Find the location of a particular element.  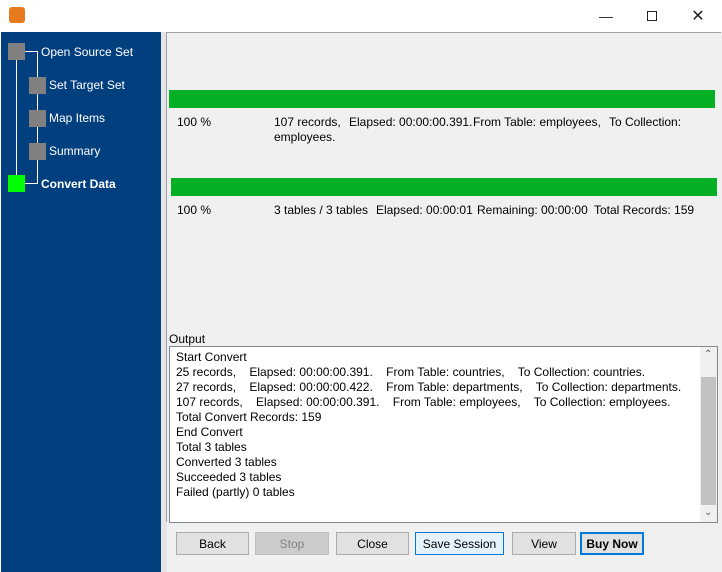

maximize-button is located at coordinates (652, 16).